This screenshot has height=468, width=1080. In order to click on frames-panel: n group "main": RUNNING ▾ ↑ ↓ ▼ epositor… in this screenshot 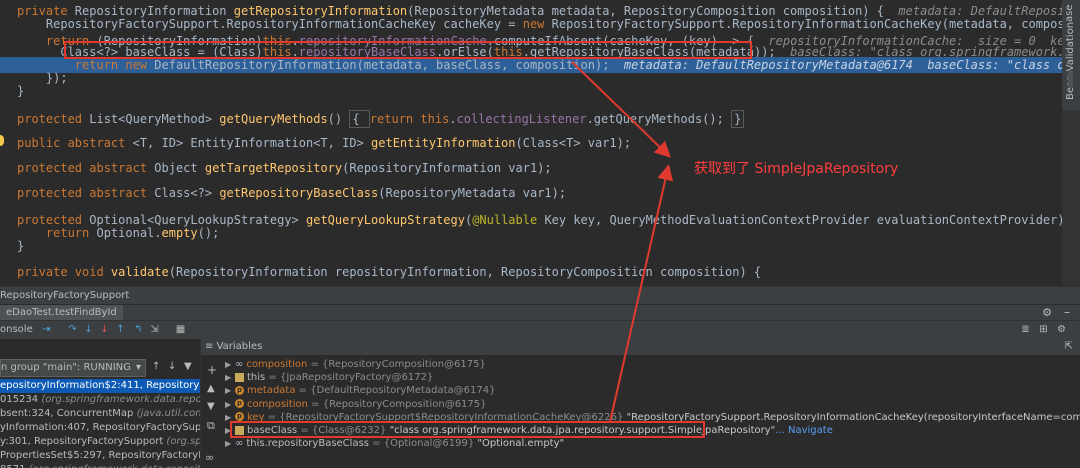, I will do `click(100, 403)`.